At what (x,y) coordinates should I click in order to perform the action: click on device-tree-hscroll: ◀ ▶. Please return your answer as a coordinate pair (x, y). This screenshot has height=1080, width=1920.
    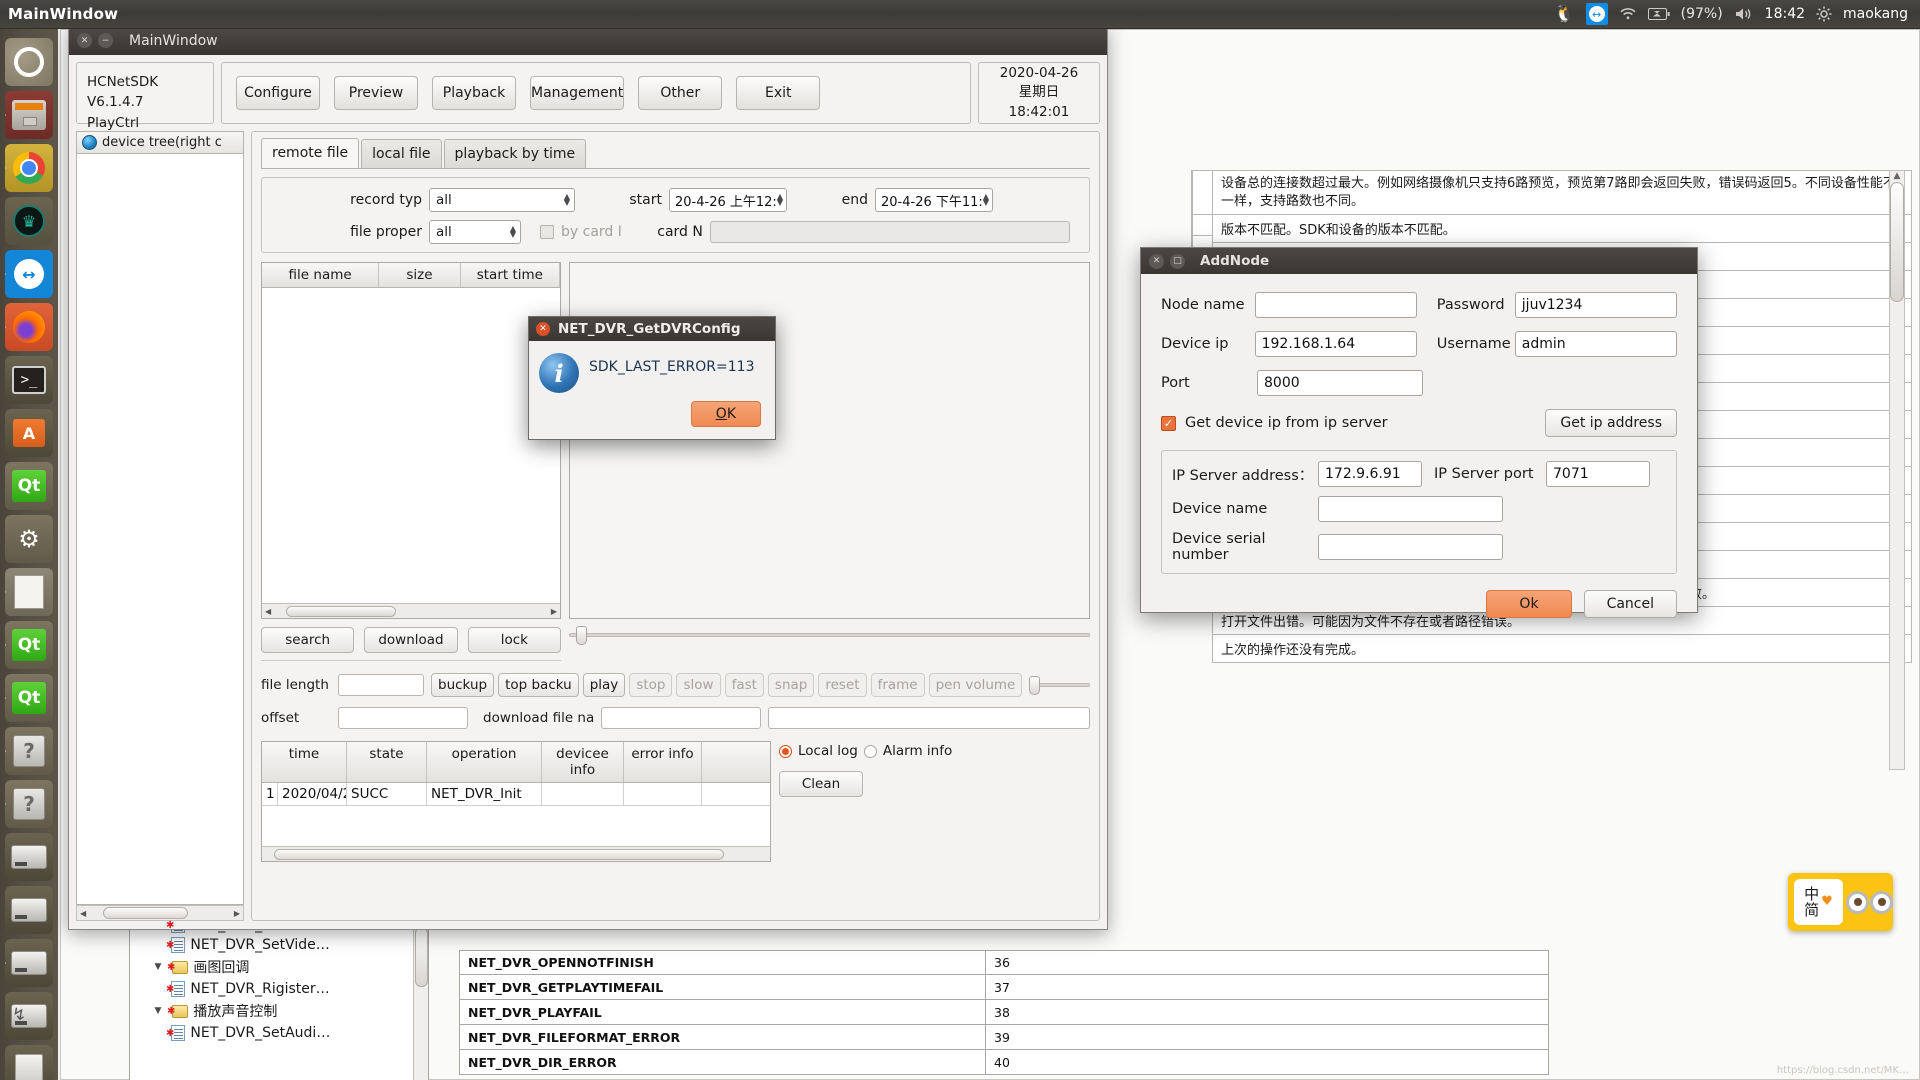
    Looking at the image, I should click on (160, 913).